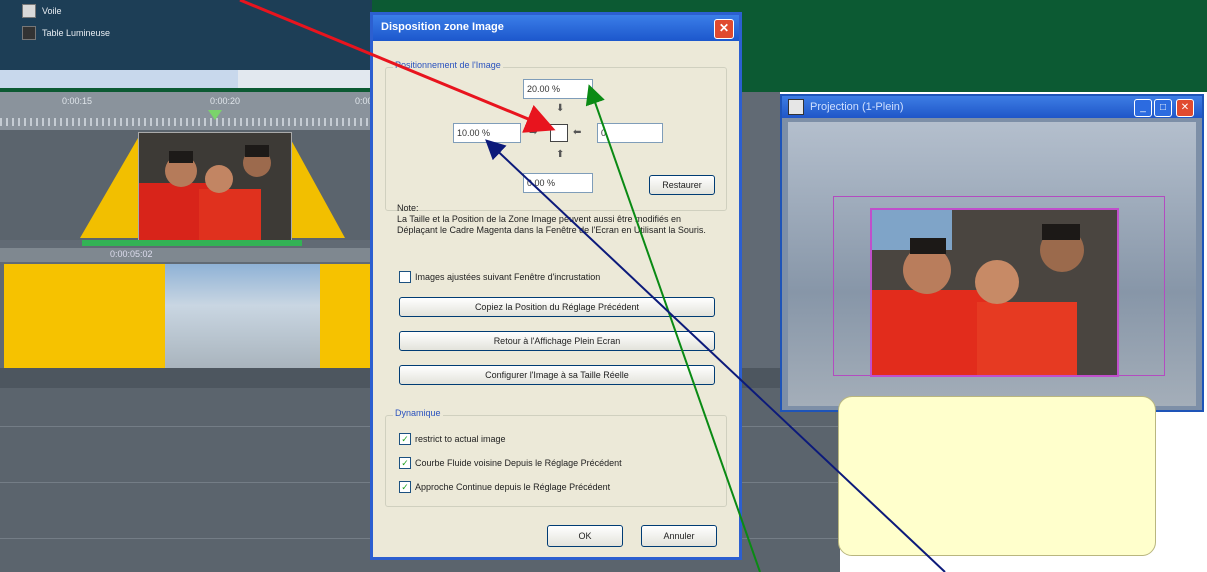 The height and width of the screenshot is (572, 1207). Describe the element at coordinates (405, 277) in the screenshot. I see `checkbox-box` at that location.